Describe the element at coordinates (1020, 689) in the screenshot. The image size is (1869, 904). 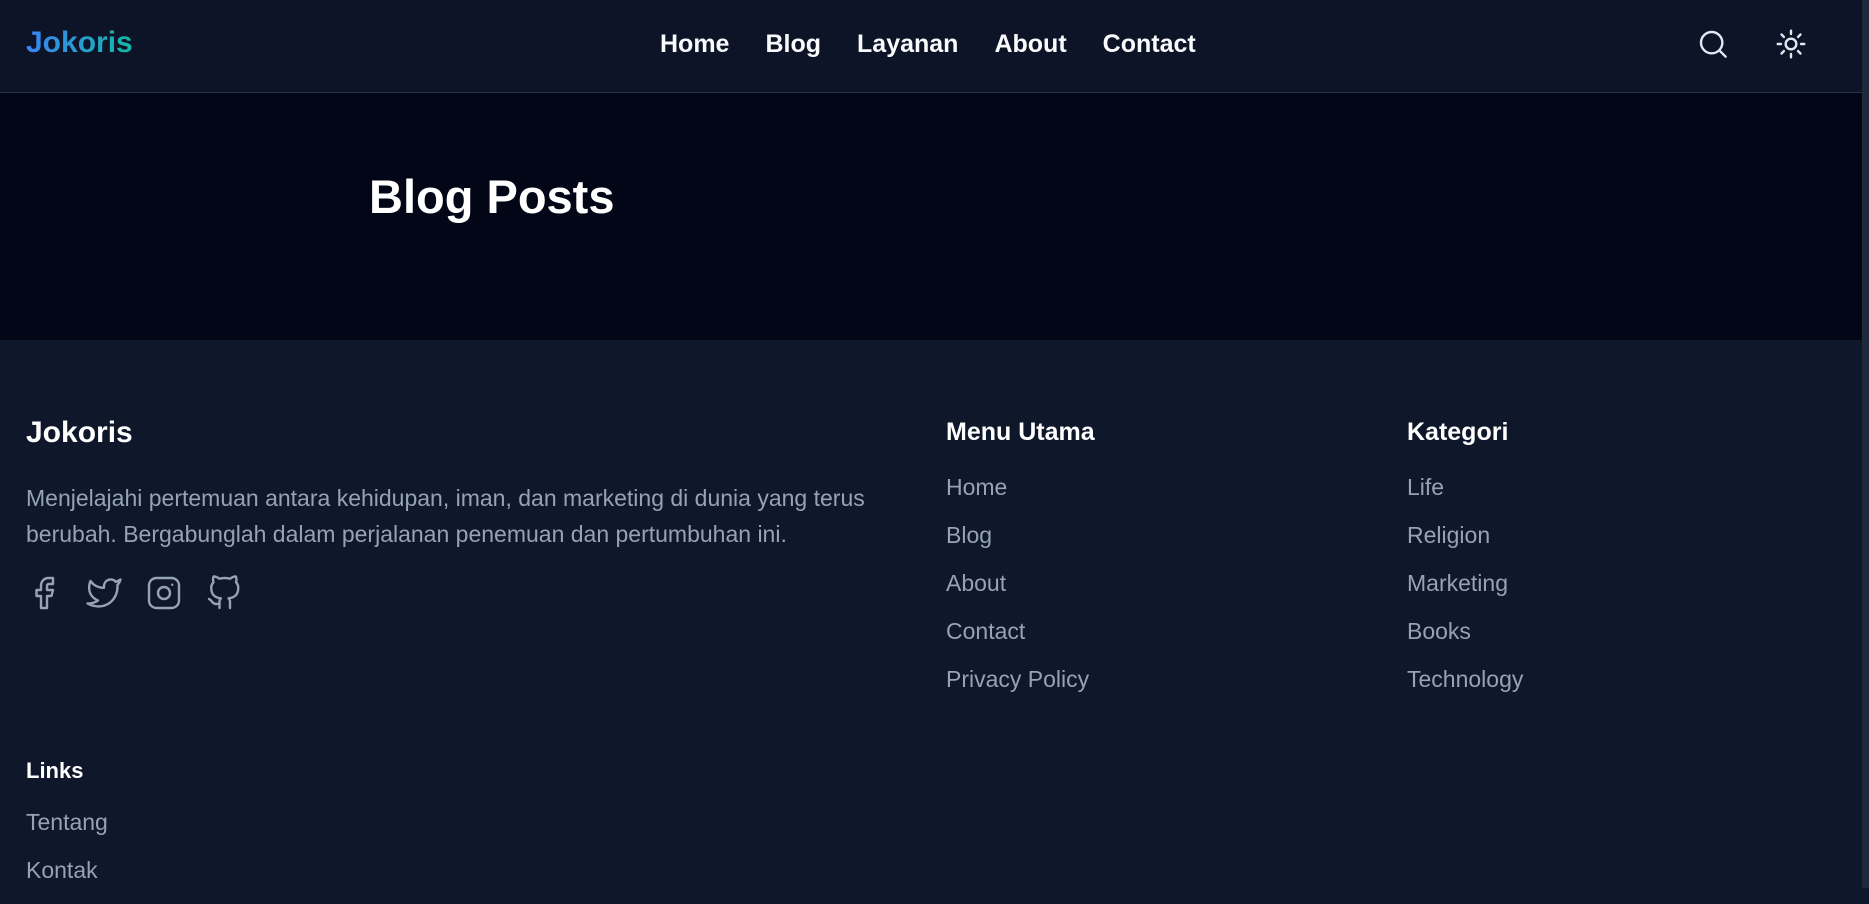
I see `footer-menu-privacy-policy: Privacy Policy` at that location.